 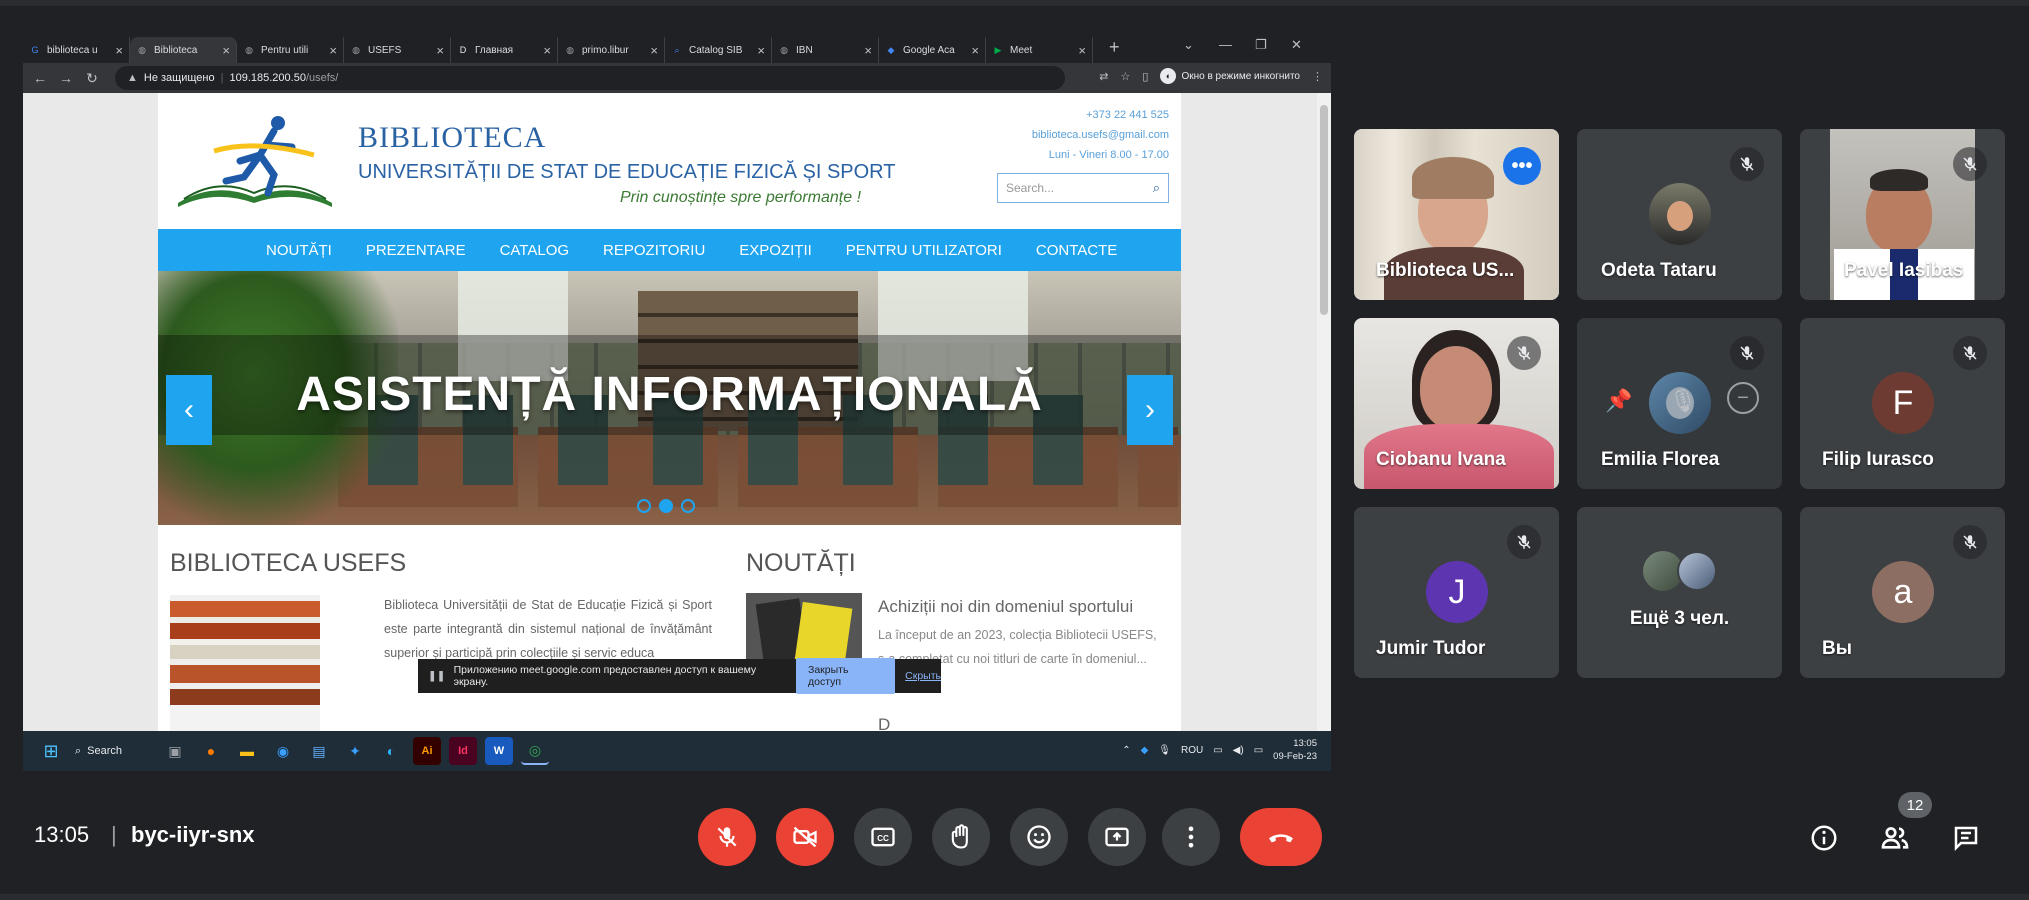 I want to click on taskbar-search: ⌕ Search, so click(x=113, y=751).